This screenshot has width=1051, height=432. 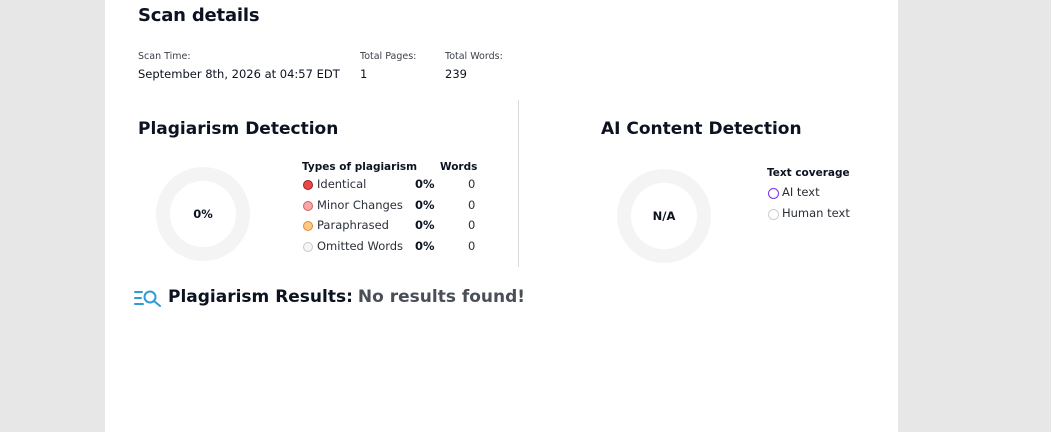 What do you see at coordinates (239, 74) in the screenshot?
I see `scan-time-value: September 8th, 2026 at 04:57 EDT` at bounding box center [239, 74].